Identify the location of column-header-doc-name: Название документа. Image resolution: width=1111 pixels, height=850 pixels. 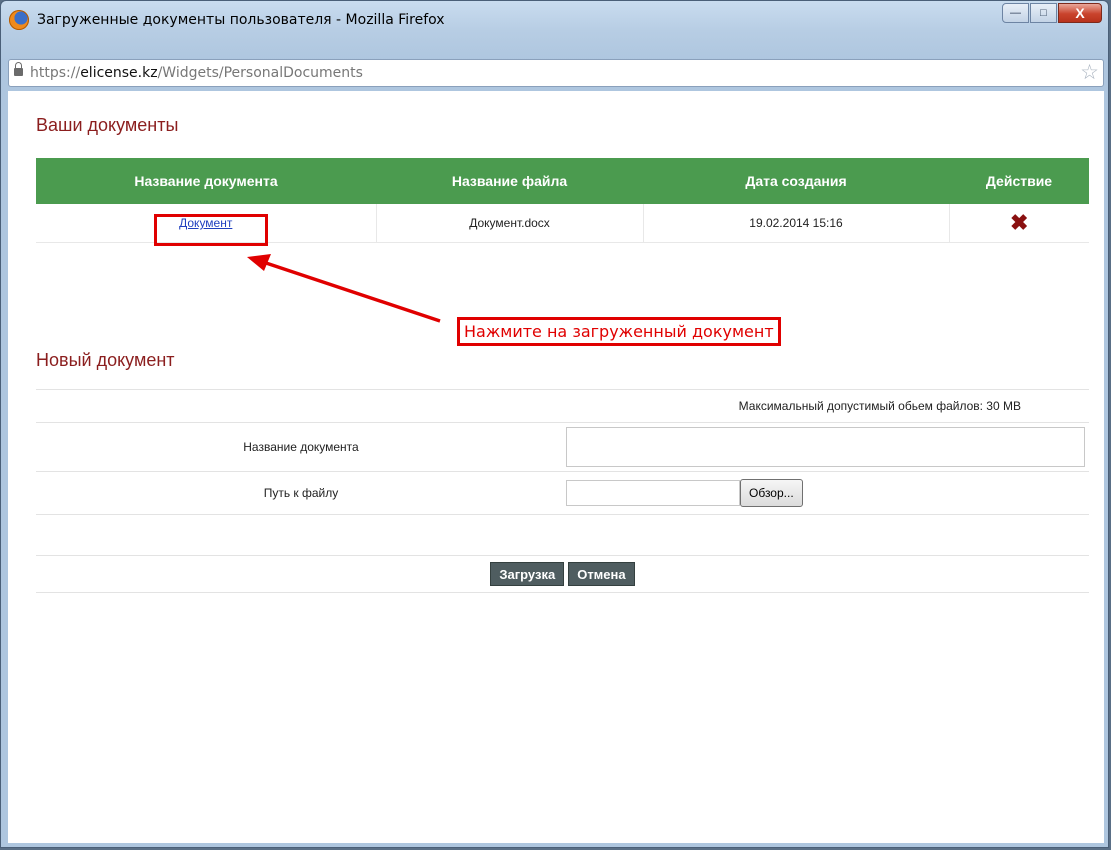
(206, 181).